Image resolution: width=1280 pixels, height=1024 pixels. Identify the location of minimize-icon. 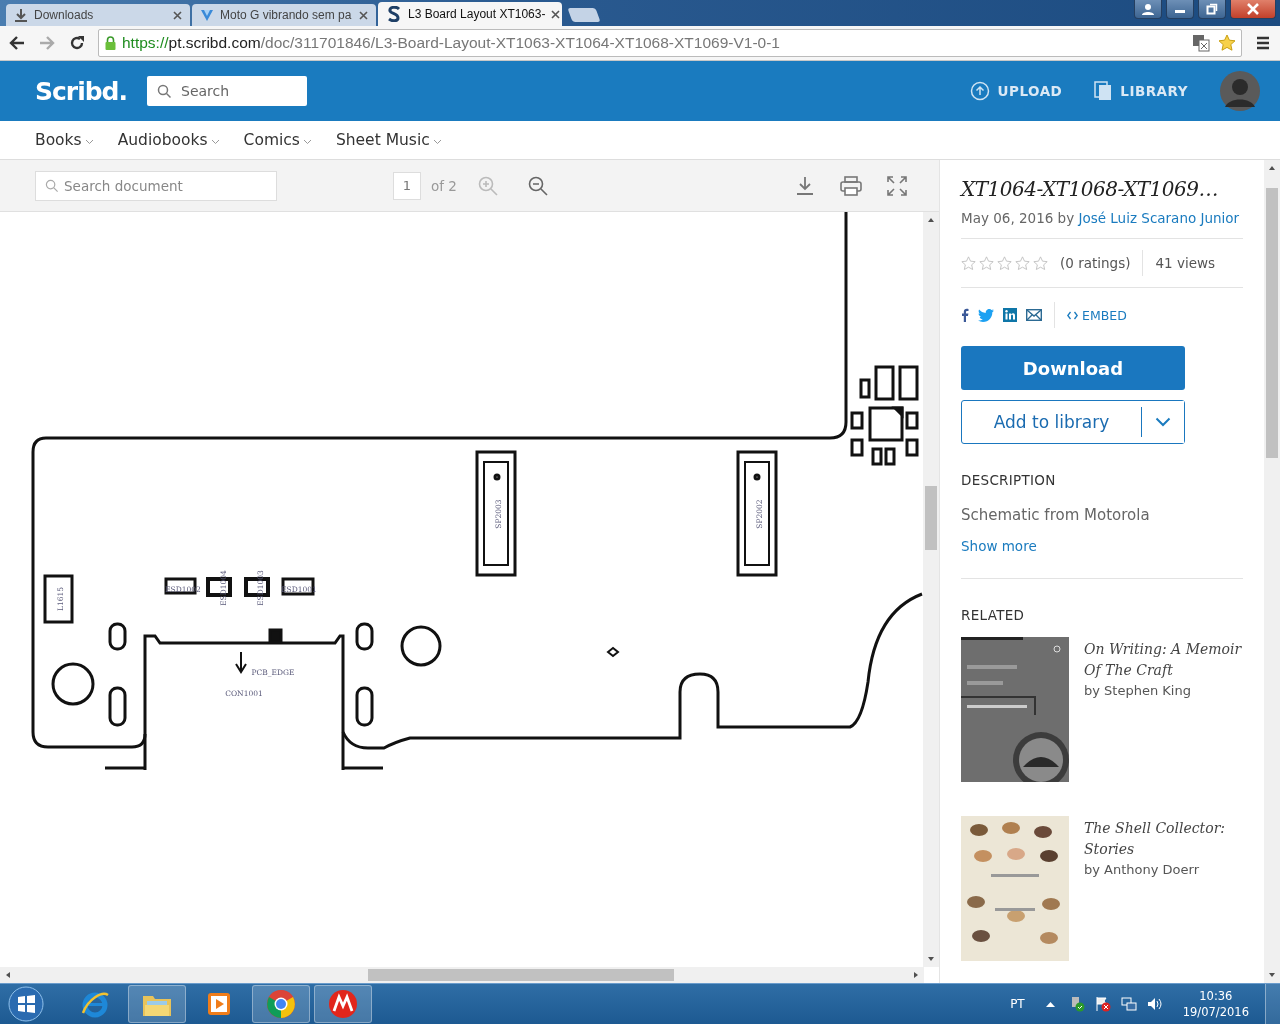
(1180, 9).